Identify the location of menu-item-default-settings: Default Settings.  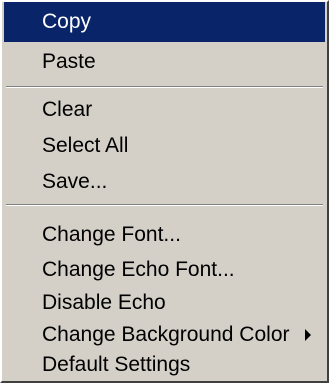
(164, 365).